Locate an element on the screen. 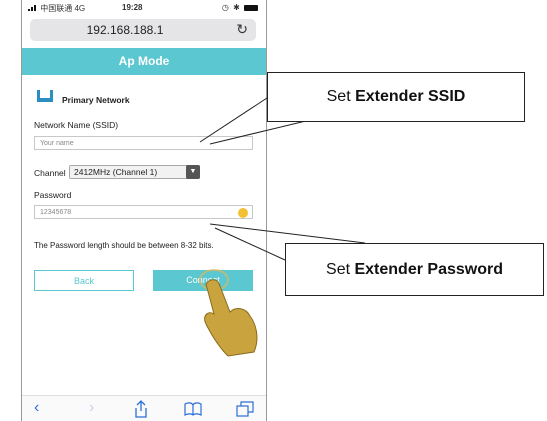 The width and height of the screenshot is (547, 421). forward-nav-icon: › is located at coordinates (91, 408).